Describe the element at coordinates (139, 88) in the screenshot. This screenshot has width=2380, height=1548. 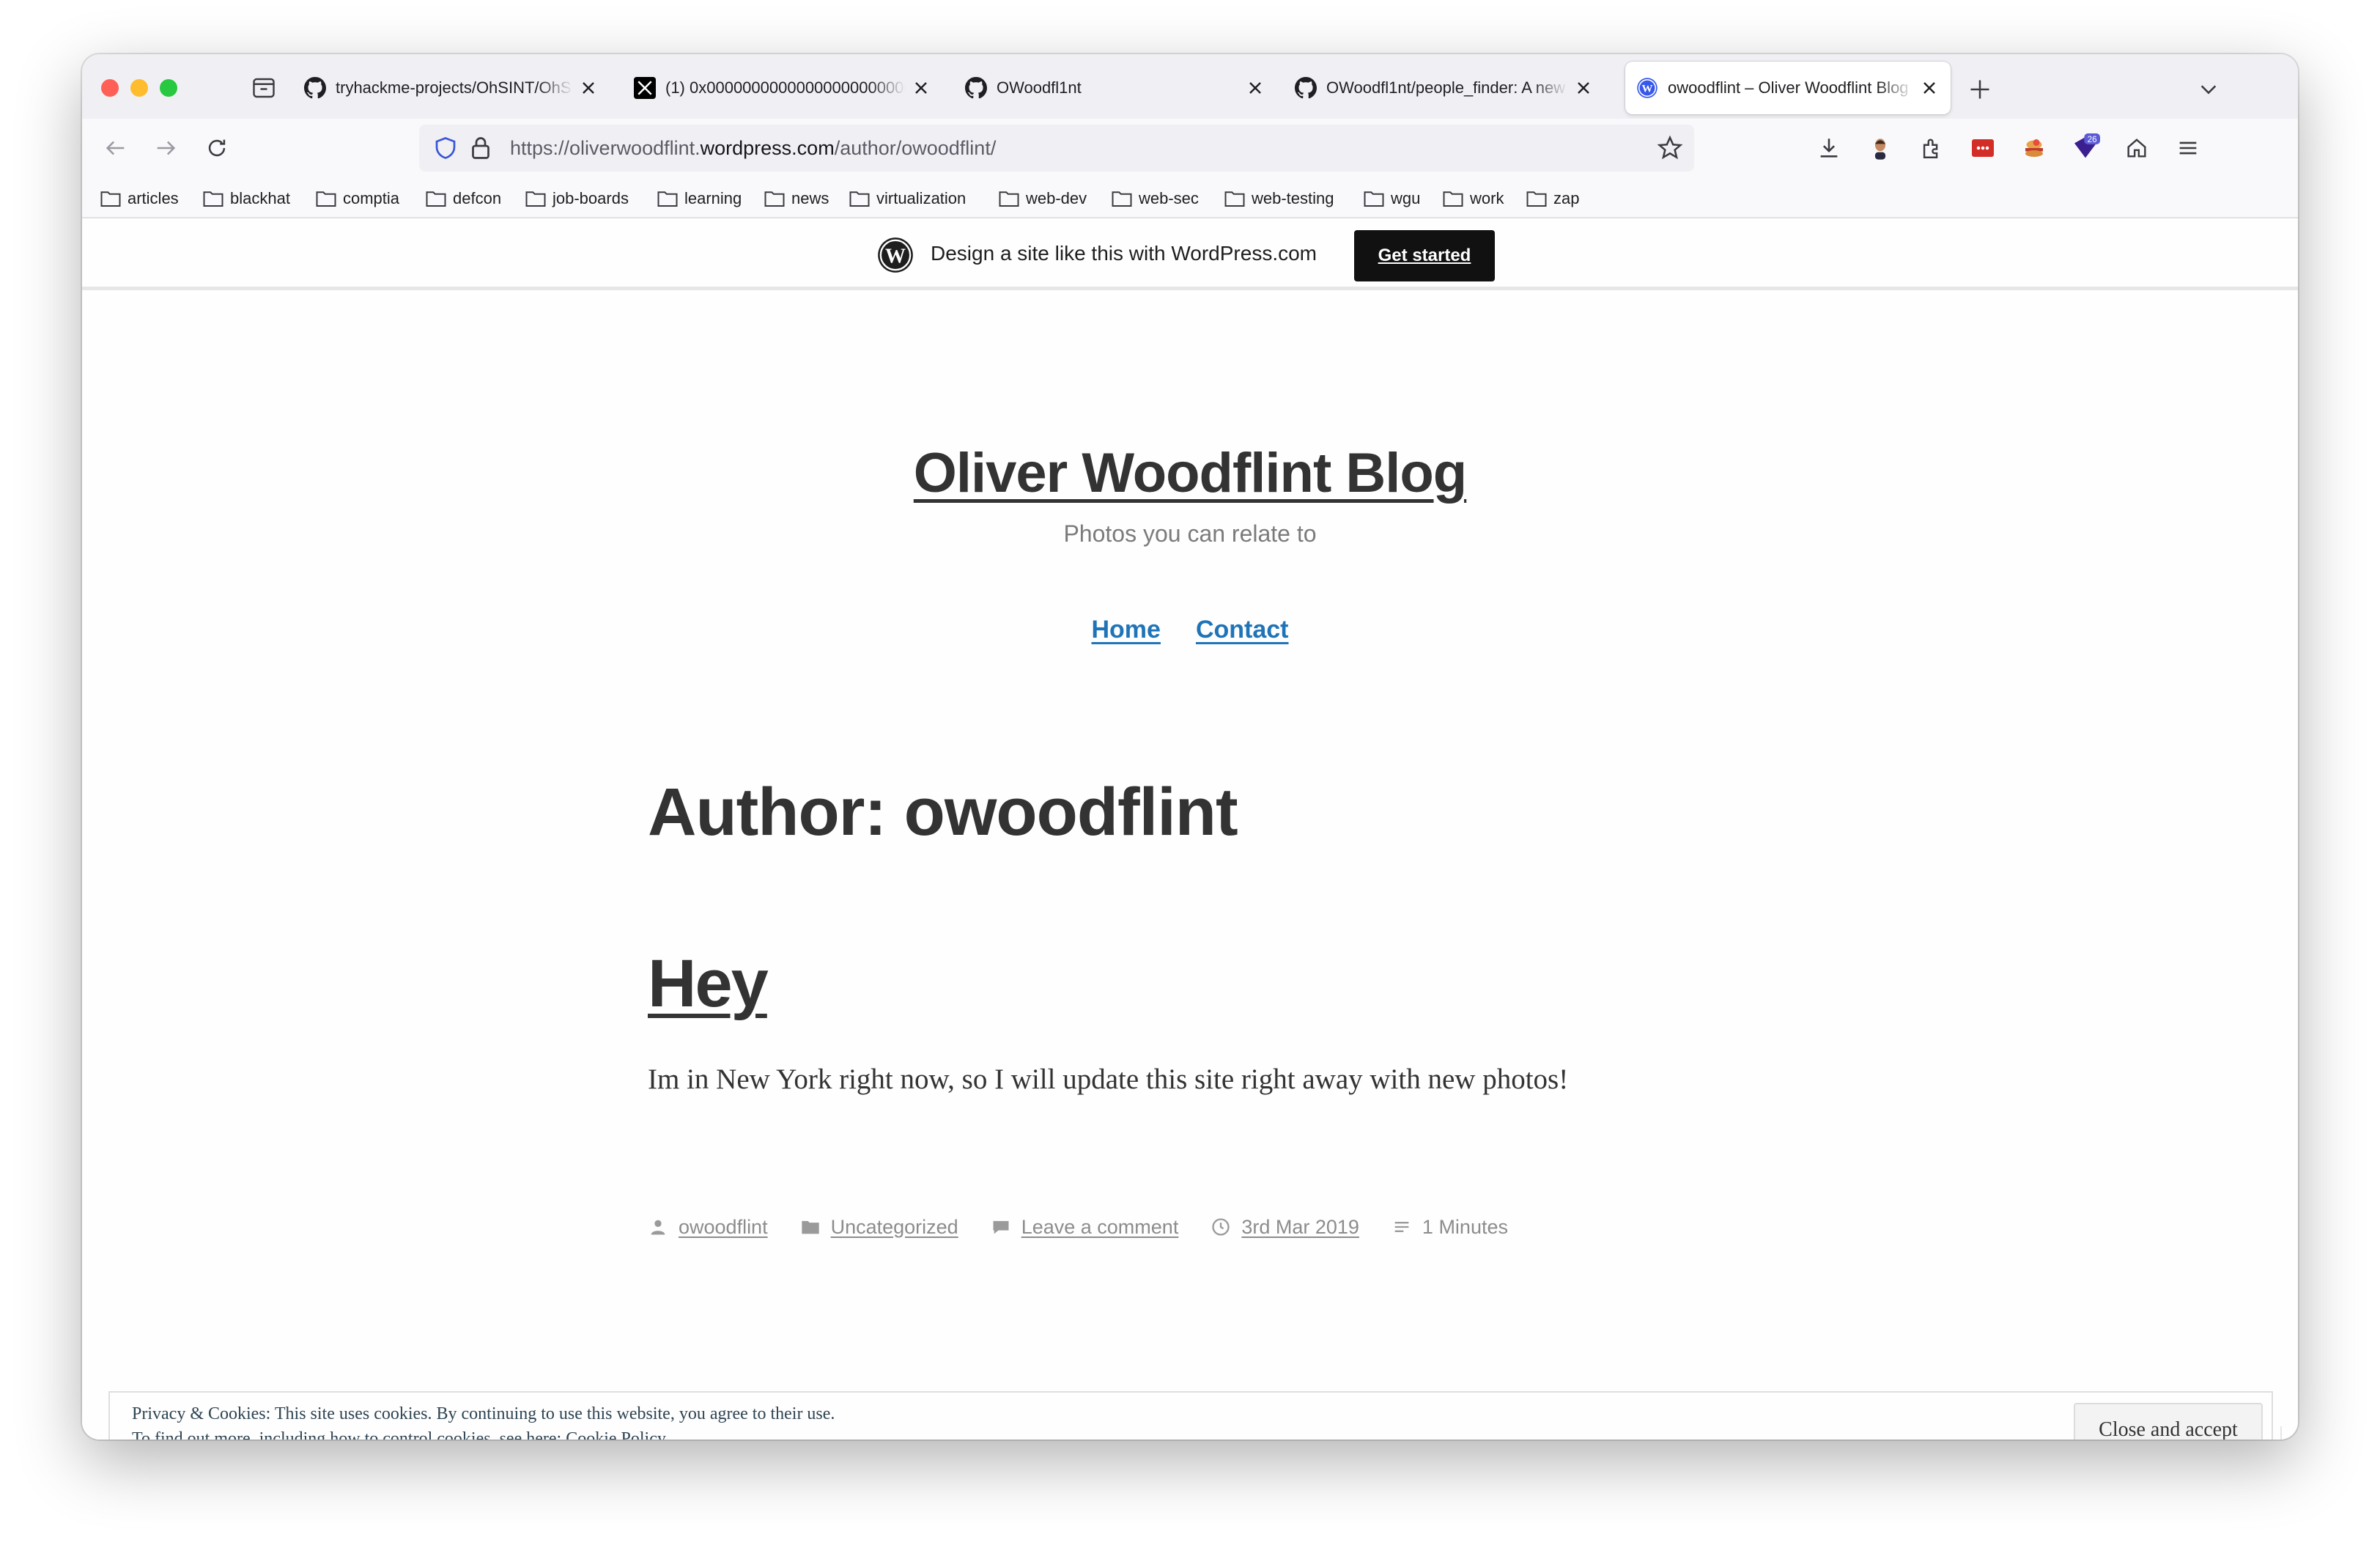
I see `minimize-window-button` at that location.